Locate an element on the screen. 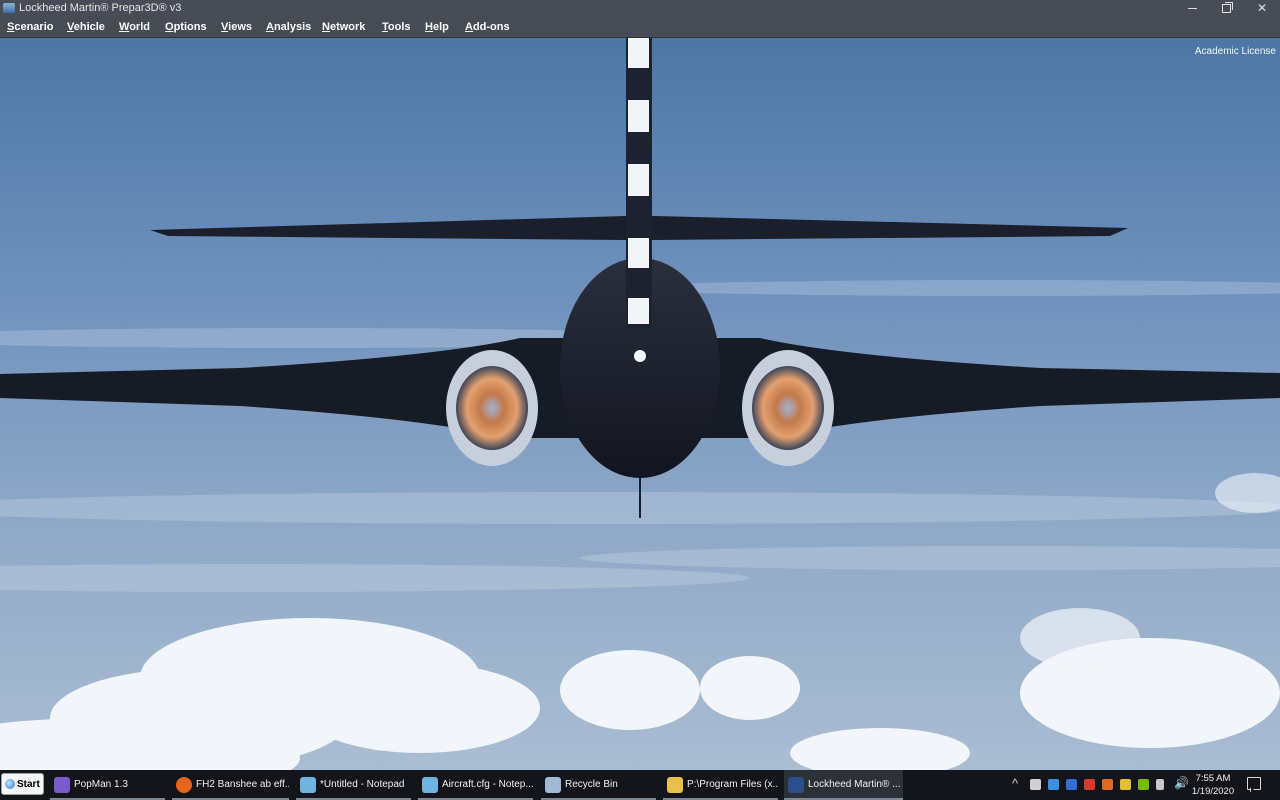 Image resolution: width=1280 pixels, height=800 pixels. menu-scenario: Scenario is located at coordinates (30, 27).